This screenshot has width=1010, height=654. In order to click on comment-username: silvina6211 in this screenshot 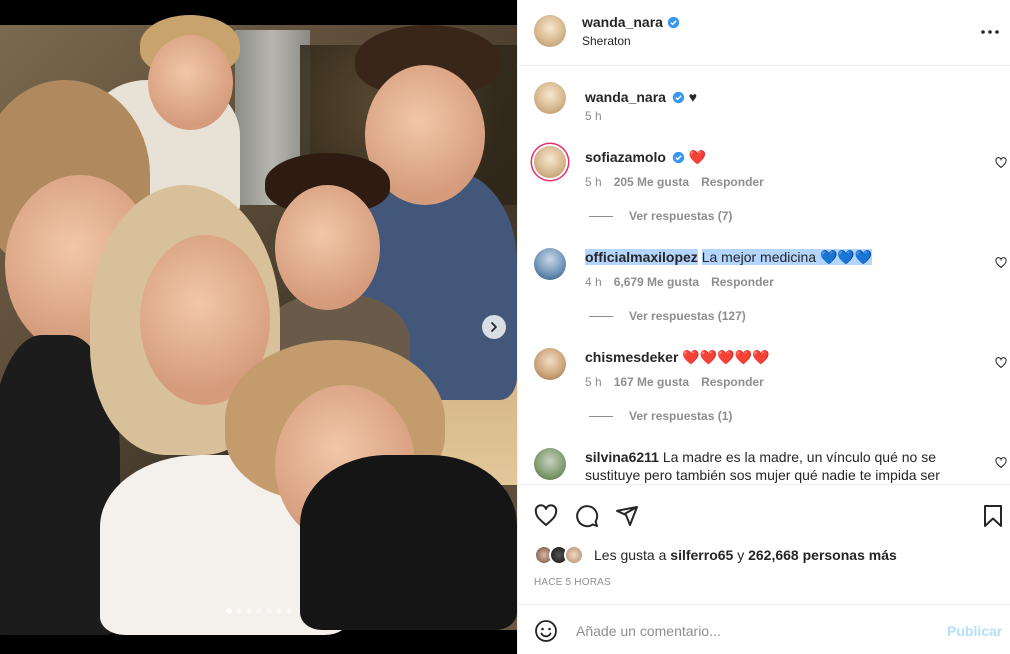, I will do `click(622, 457)`.